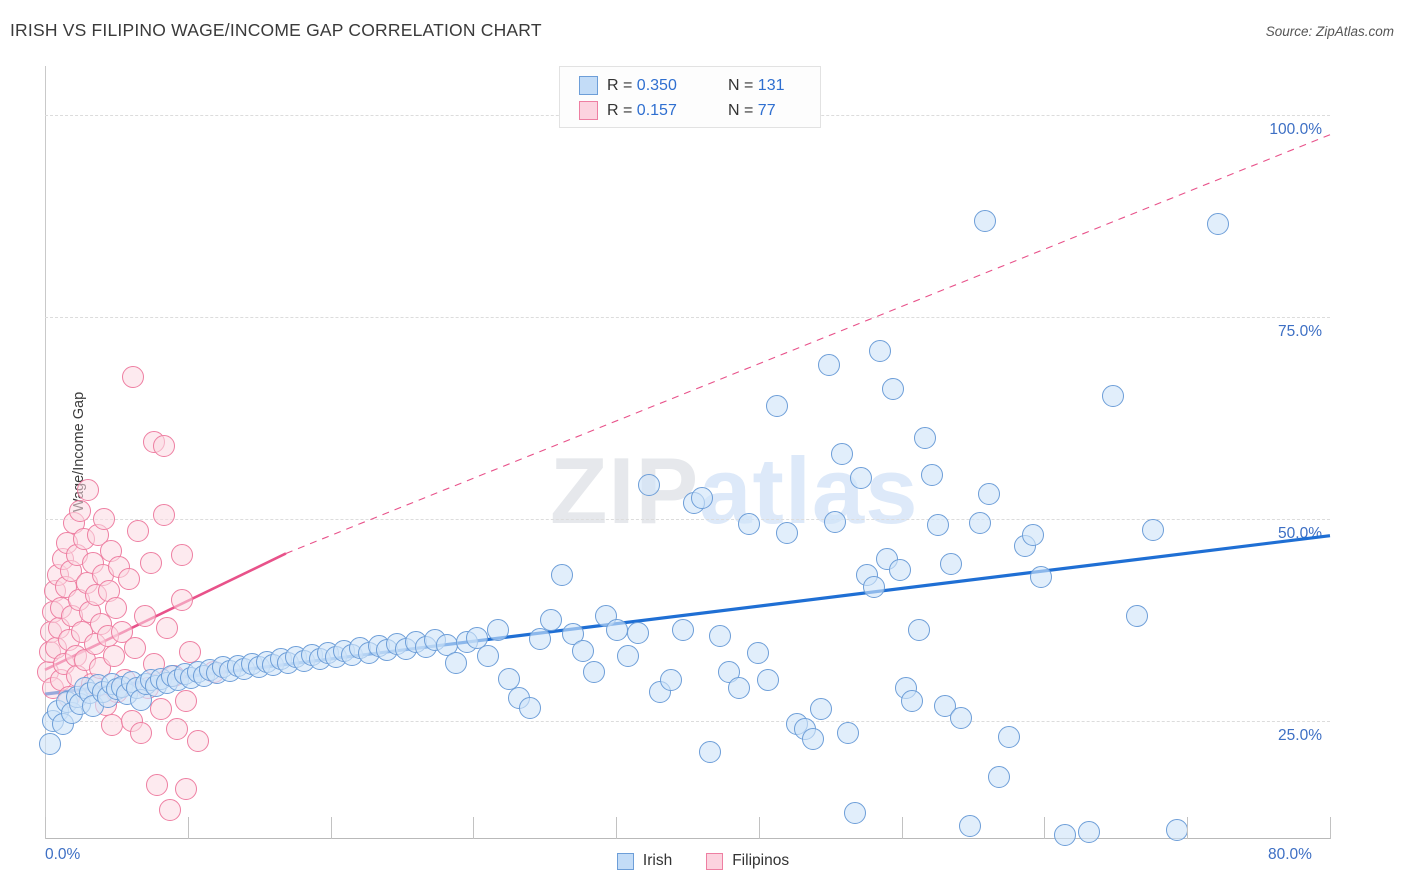 The image size is (1406, 892). Describe the element at coordinates (743, 110) in the screenshot. I see `filipino-n-label: N =` at that location.